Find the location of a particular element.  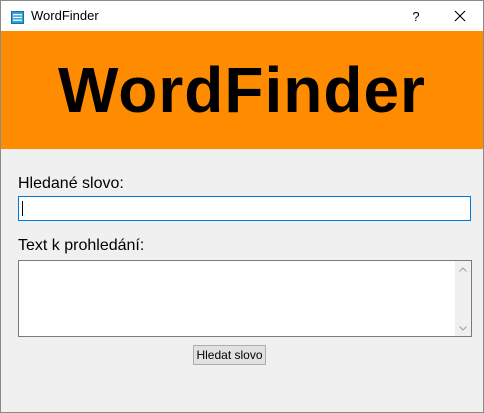

search-word-label: Hledané slovo: is located at coordinates (71, 183).